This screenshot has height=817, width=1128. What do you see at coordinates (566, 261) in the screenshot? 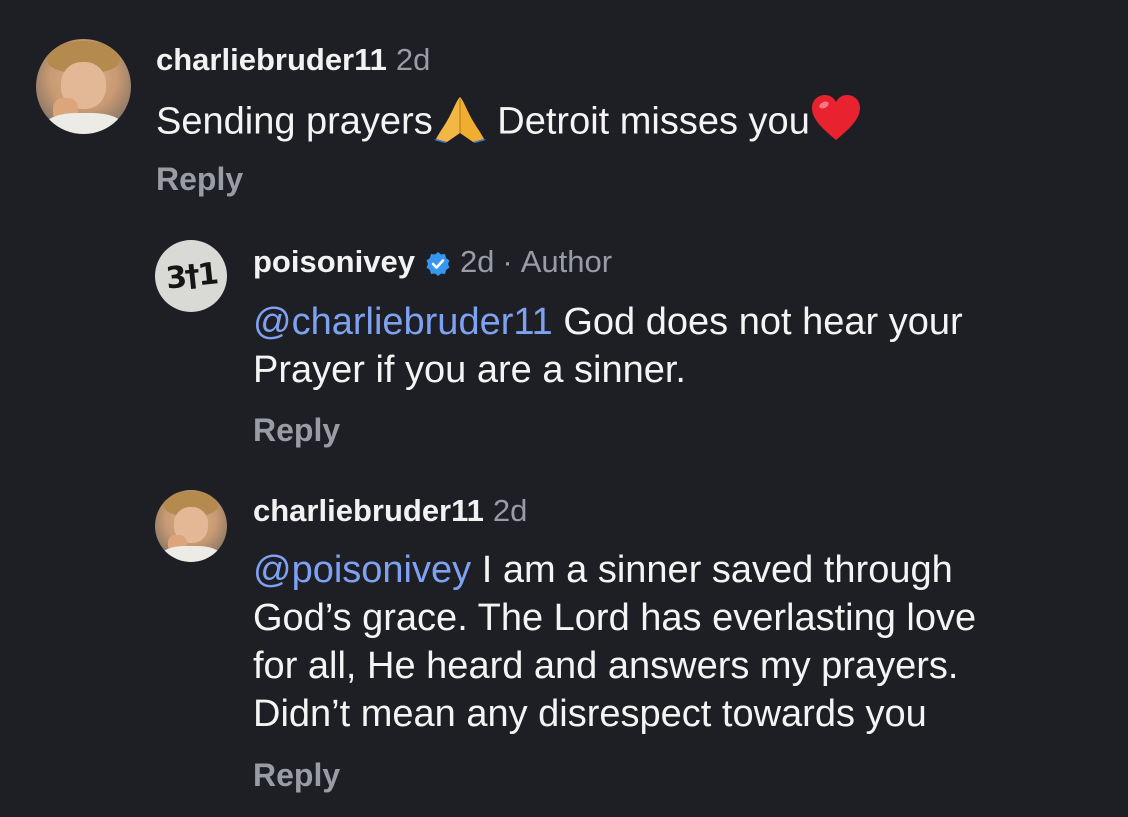
I see `author-label: Author` at bounding box center [566, 261].